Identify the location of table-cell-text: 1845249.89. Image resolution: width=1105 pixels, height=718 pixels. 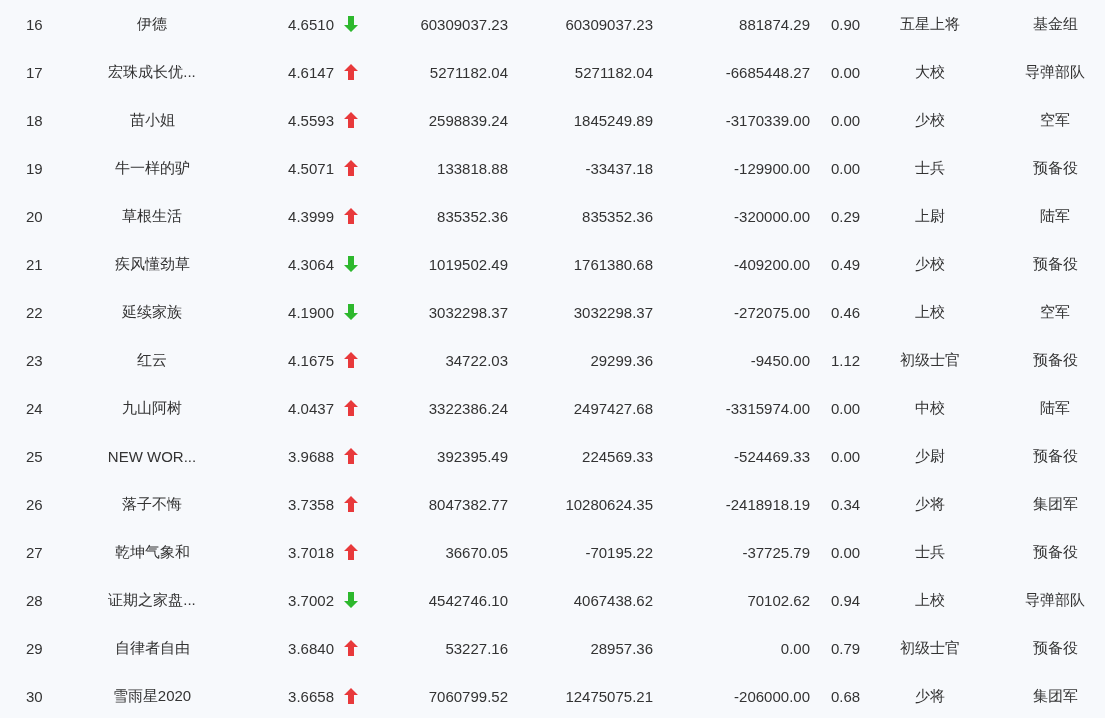
(613, 120).